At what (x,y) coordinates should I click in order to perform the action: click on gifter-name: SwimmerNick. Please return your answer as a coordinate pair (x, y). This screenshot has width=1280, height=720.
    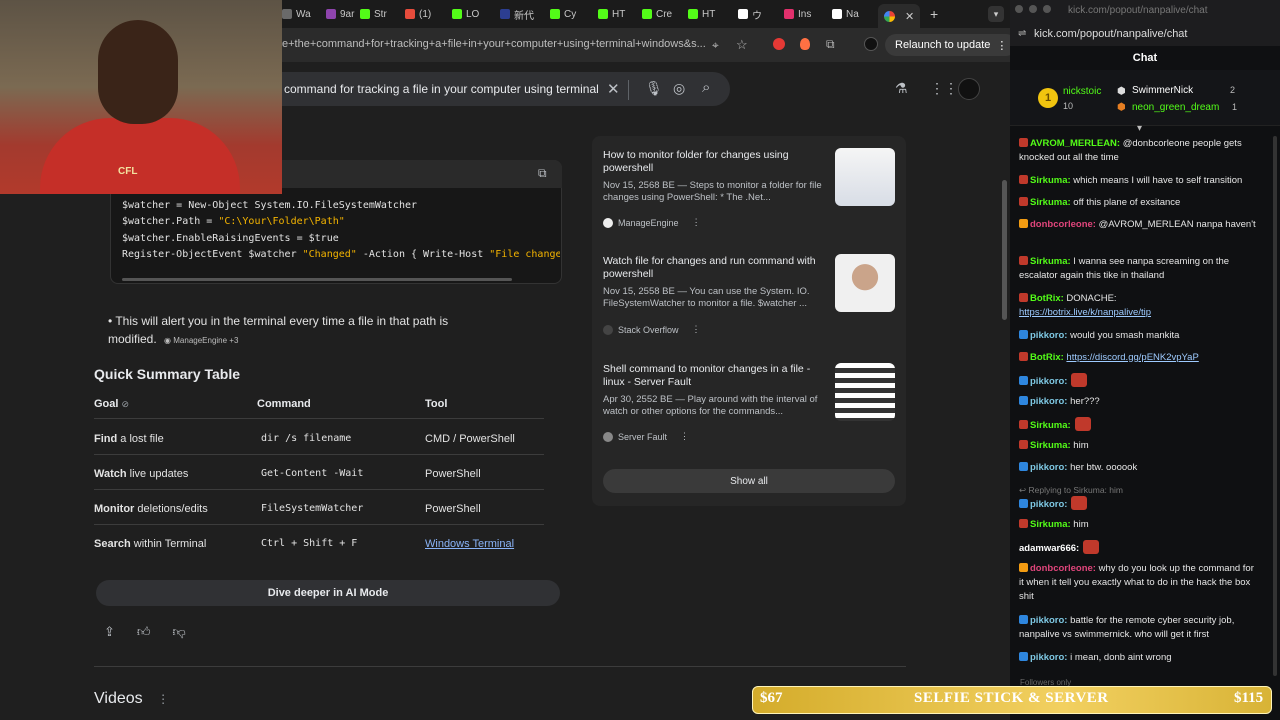
    Looking at the image, I should click on (1162, 90).